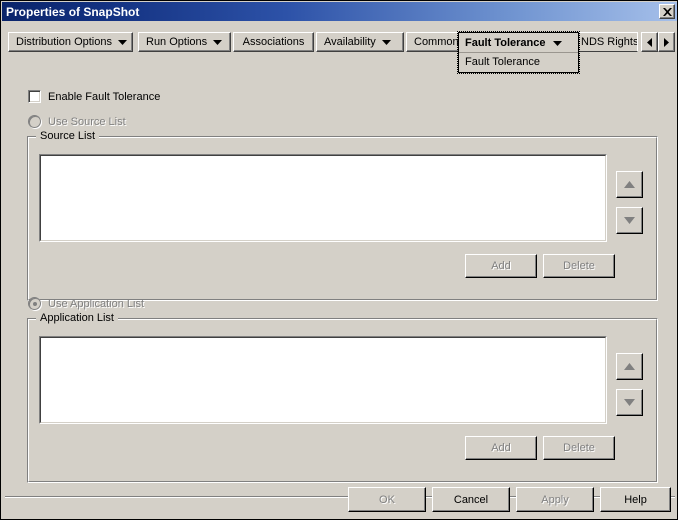  Describe the element at coordinates (68, 136) in the screenshot. I see `source-list-group-title: Source List` at that location.